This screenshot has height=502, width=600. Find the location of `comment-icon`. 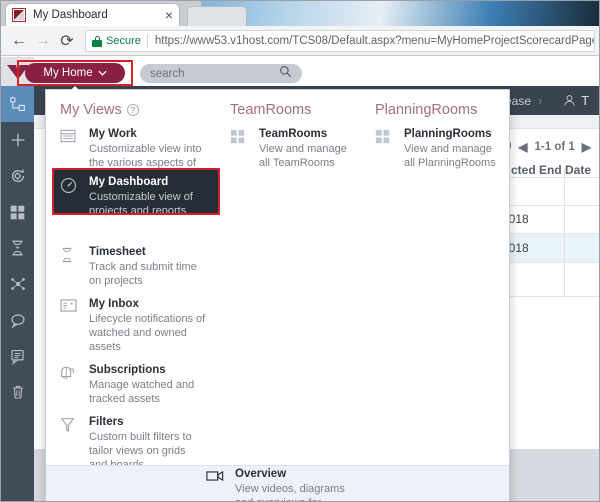

comment-icon is located at coordinates (17, 357).